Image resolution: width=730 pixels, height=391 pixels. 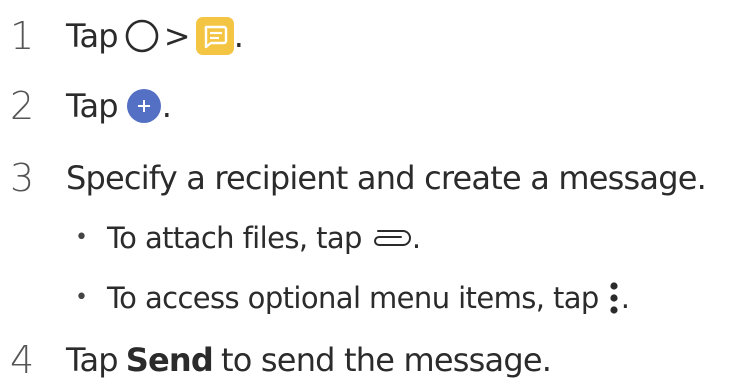 What do you see at coordinates (22, 360) in the screenshot?
I see `step-number: 4` at bounding box center [22, 360].